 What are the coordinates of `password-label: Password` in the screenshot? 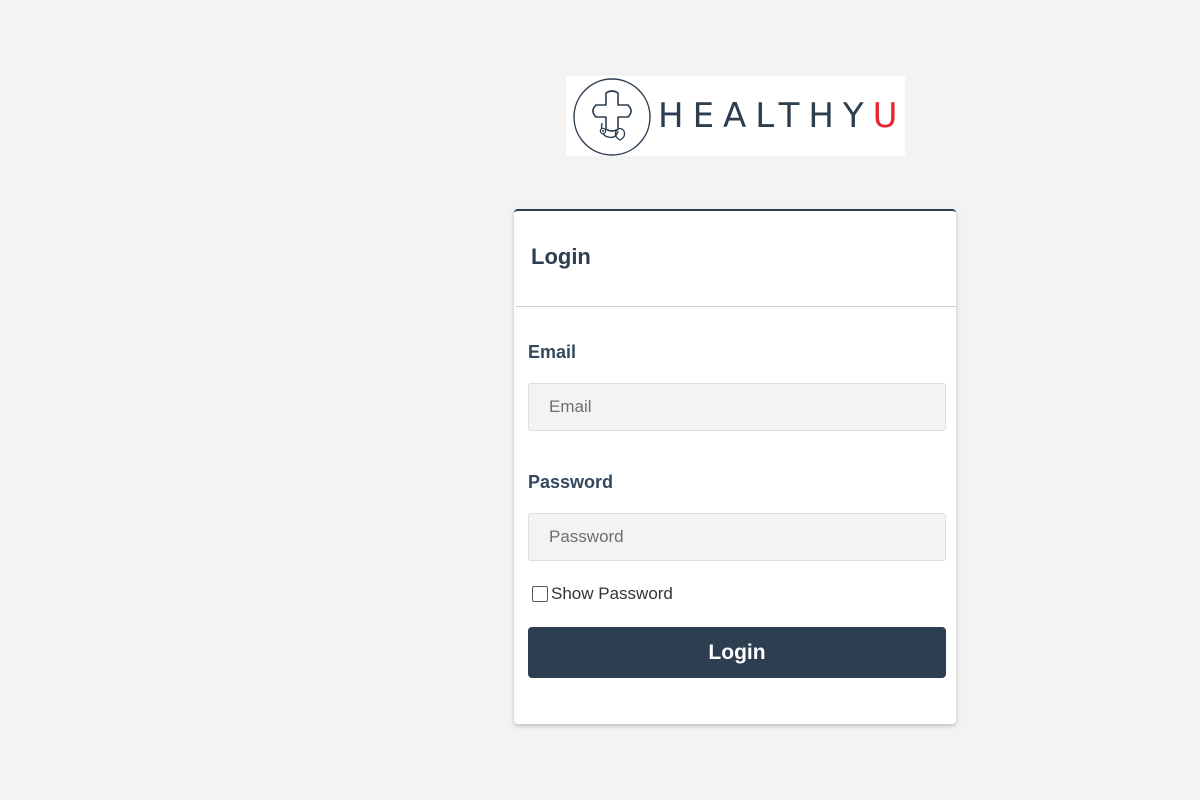 It's located at (571, 482).